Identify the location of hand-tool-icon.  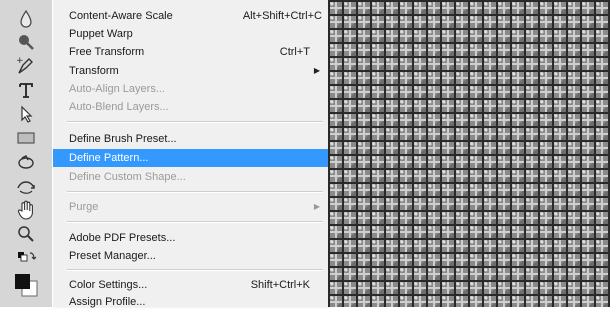
(26, 210).